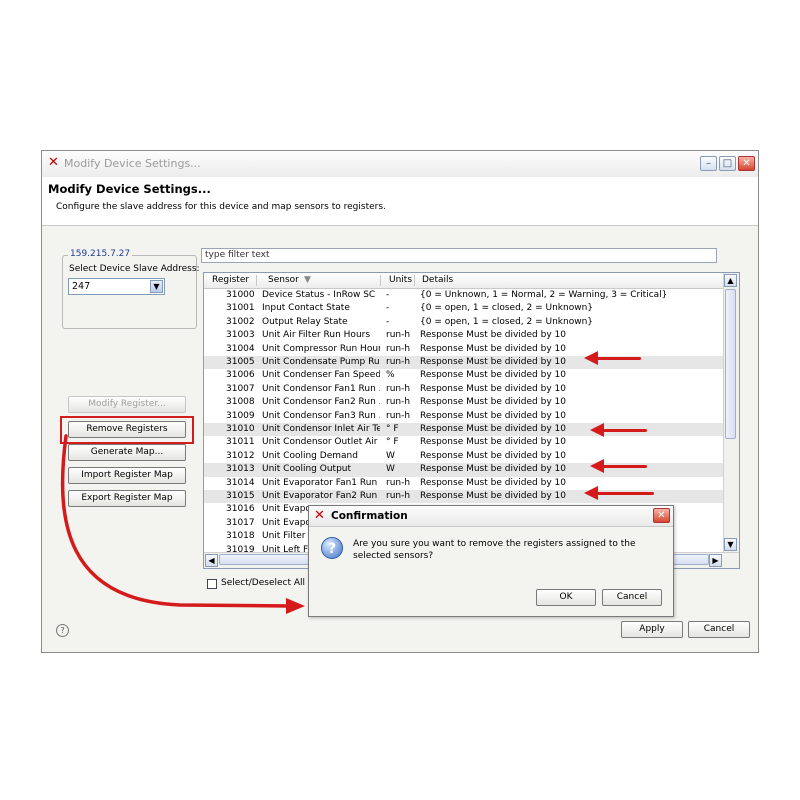 The image size is (800, 800). What do you see at coordinates (566, 597) in the screenshot?
I see `ok-button: OK` at bounding box center [566, 597].